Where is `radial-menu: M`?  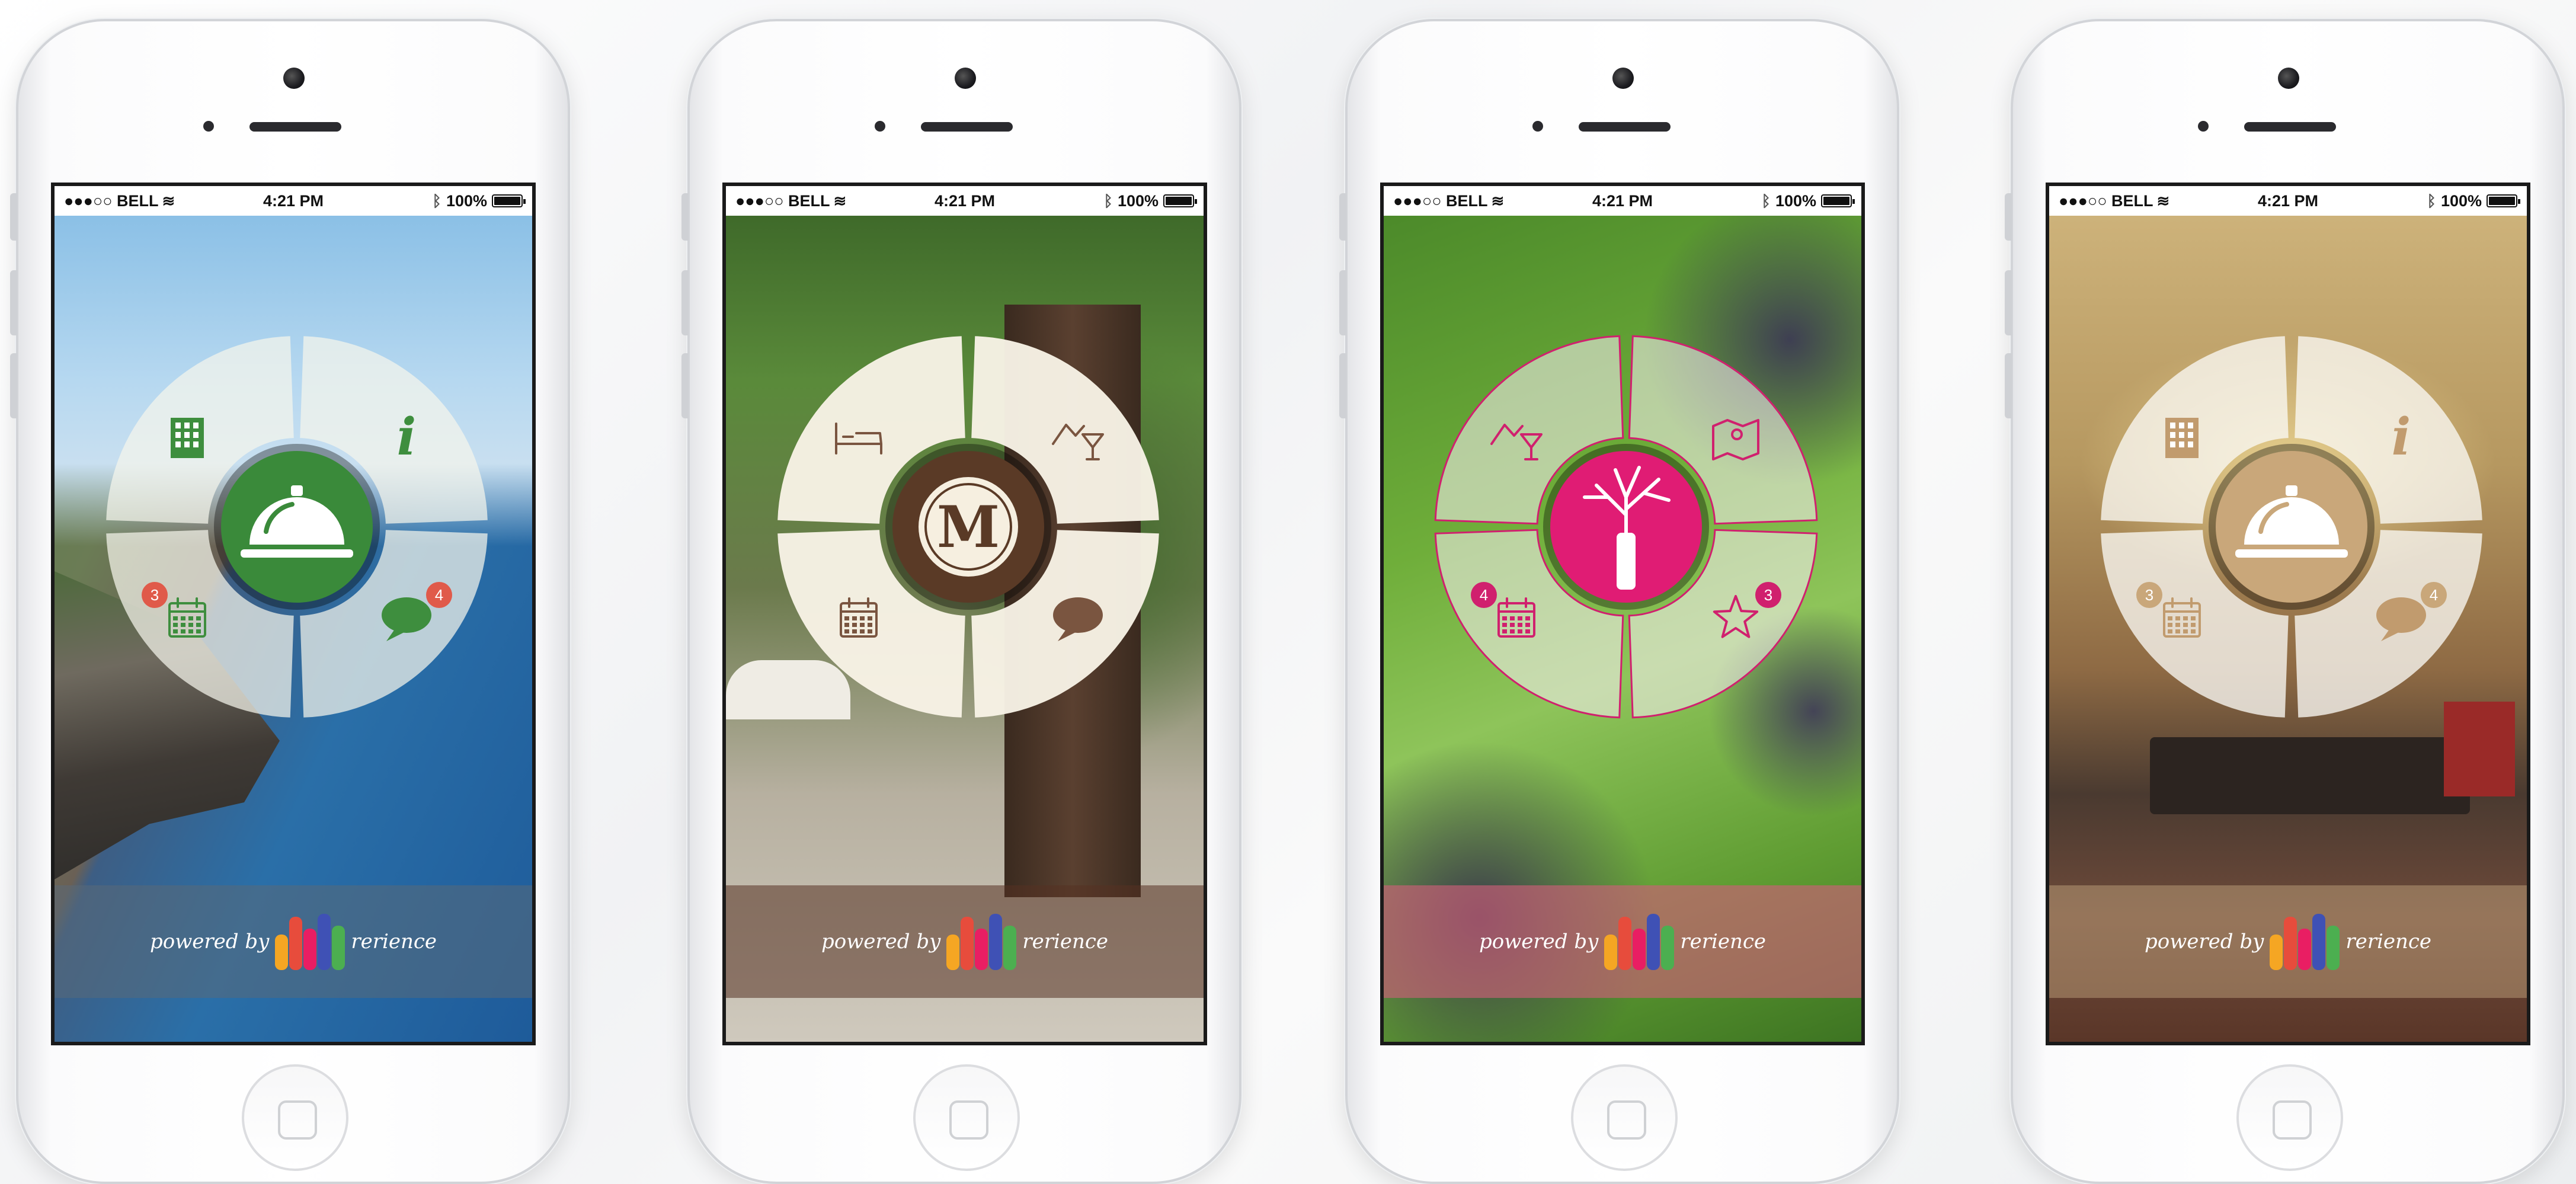
radial-menu: M is located at coordinates (968, 527).